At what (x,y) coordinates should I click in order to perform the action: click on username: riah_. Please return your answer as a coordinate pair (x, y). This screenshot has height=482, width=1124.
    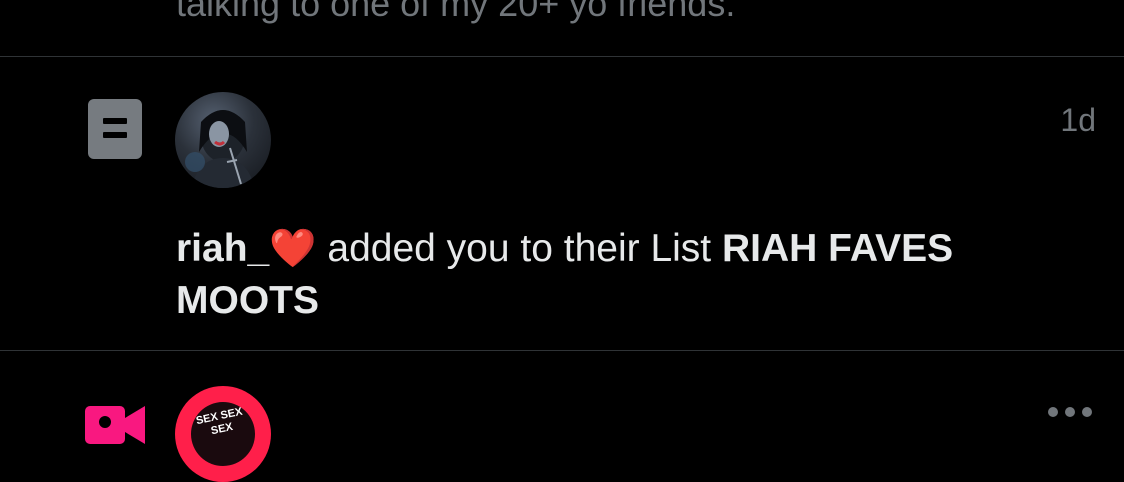
    Looking at the image, I should click on (222, 248).